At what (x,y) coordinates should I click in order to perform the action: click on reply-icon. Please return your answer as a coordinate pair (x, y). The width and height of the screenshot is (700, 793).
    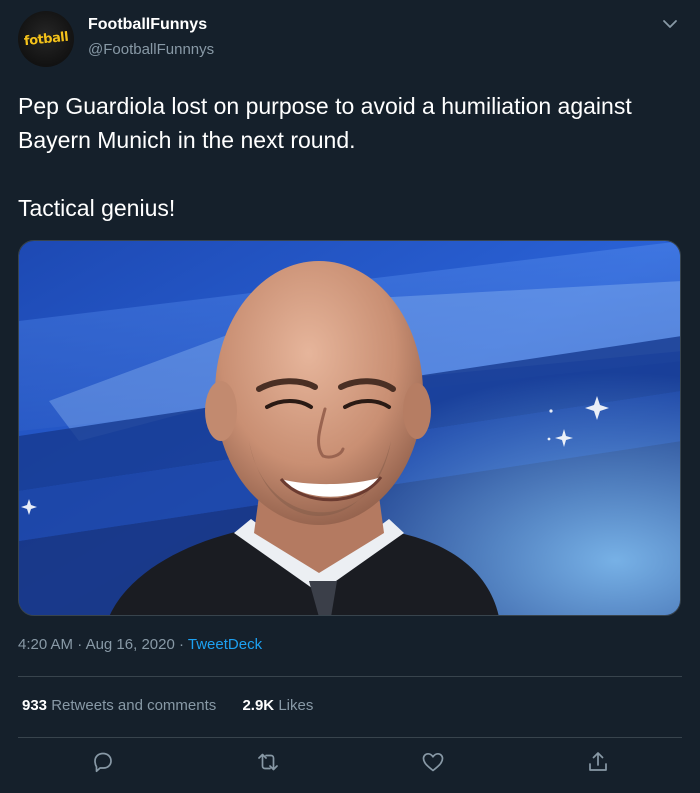
    Looking at the image, I should click on (103, 762).